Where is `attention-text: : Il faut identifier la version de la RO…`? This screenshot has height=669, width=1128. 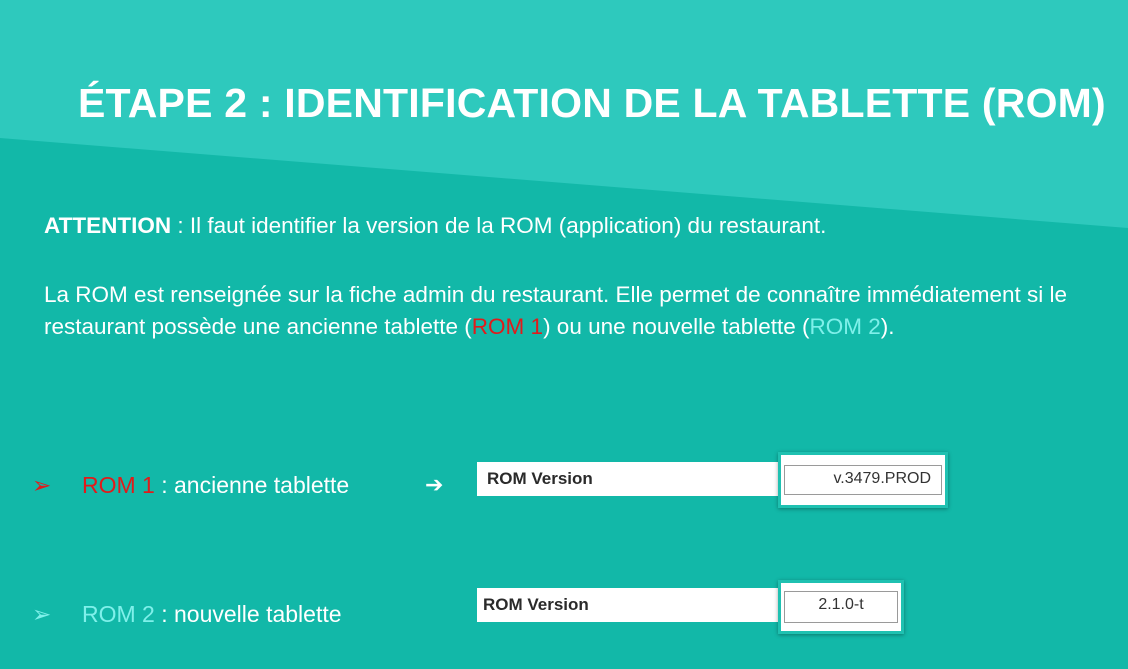
attention-text: : Il faut identifier la version de la RO… is located at coordinates (499, 225).